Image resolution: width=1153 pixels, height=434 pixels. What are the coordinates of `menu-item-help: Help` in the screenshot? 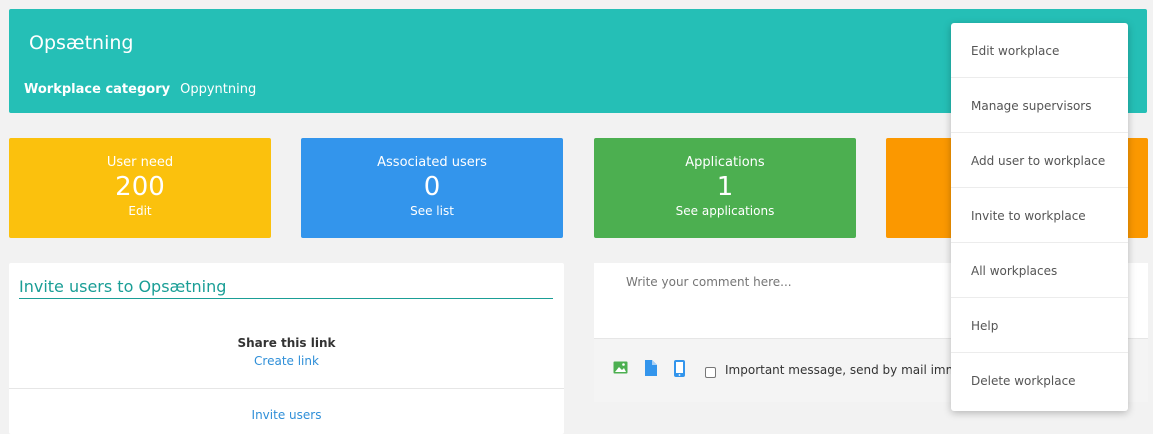 It's located at (1039, 325).